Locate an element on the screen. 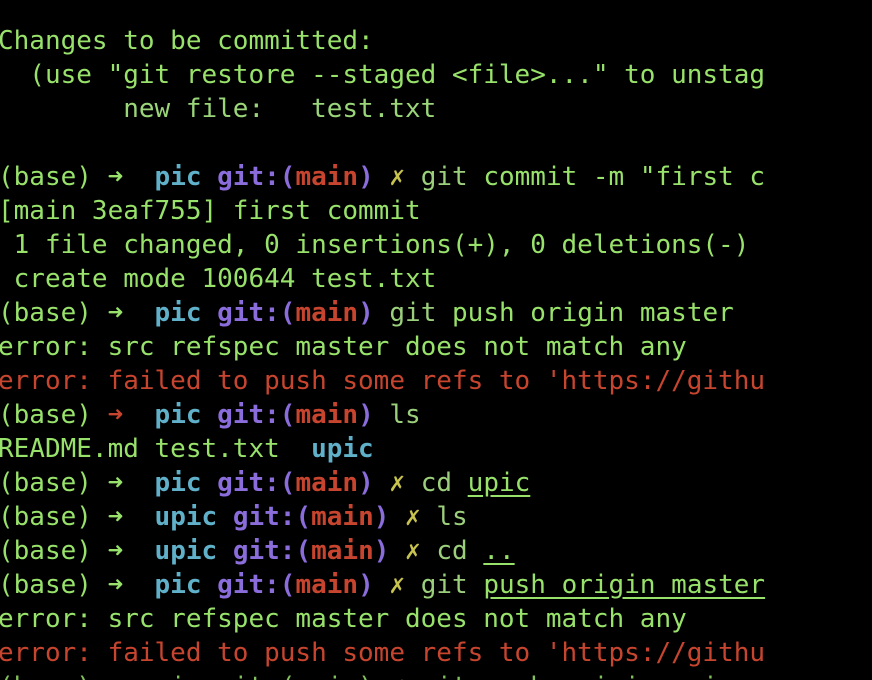  output-line: create mode 100644 test.txt is located at coordinates (436, 279).